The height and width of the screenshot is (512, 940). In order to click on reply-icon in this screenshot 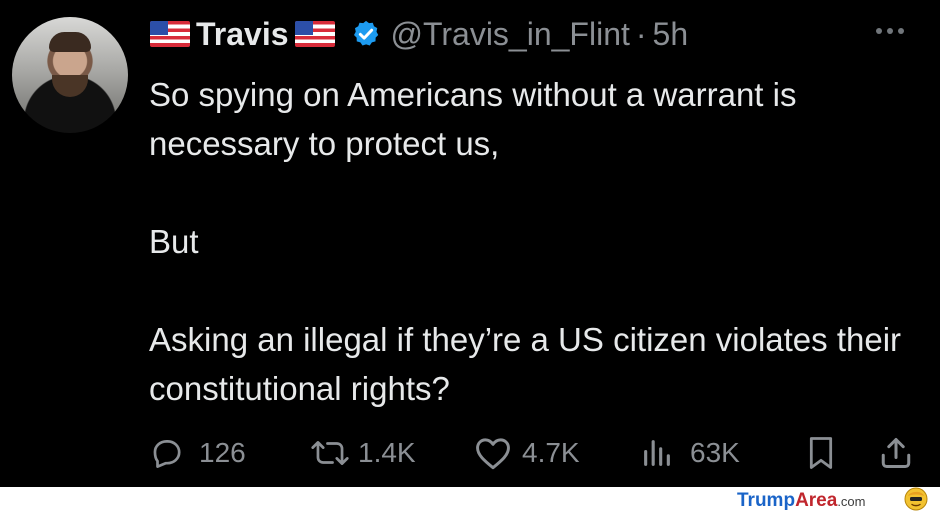, I will do `click(167, 454)`.